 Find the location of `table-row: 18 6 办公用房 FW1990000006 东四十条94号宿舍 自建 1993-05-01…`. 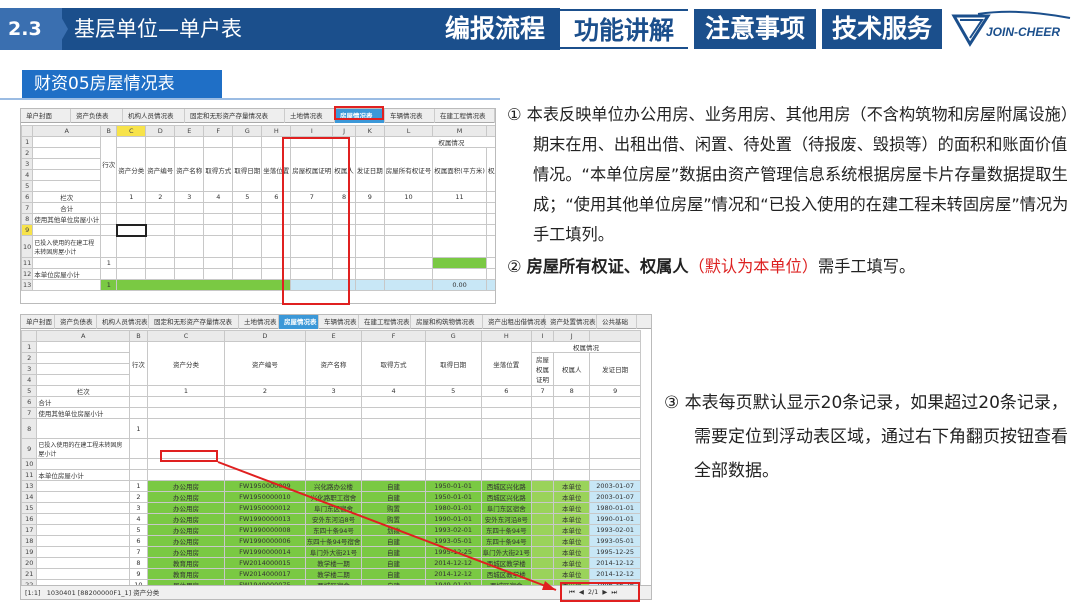

table-row: 18 6 办公用房 FW1990000006 东四十条94号宿舍 自建 1993-05-01… is located at coordinates (331, 541).